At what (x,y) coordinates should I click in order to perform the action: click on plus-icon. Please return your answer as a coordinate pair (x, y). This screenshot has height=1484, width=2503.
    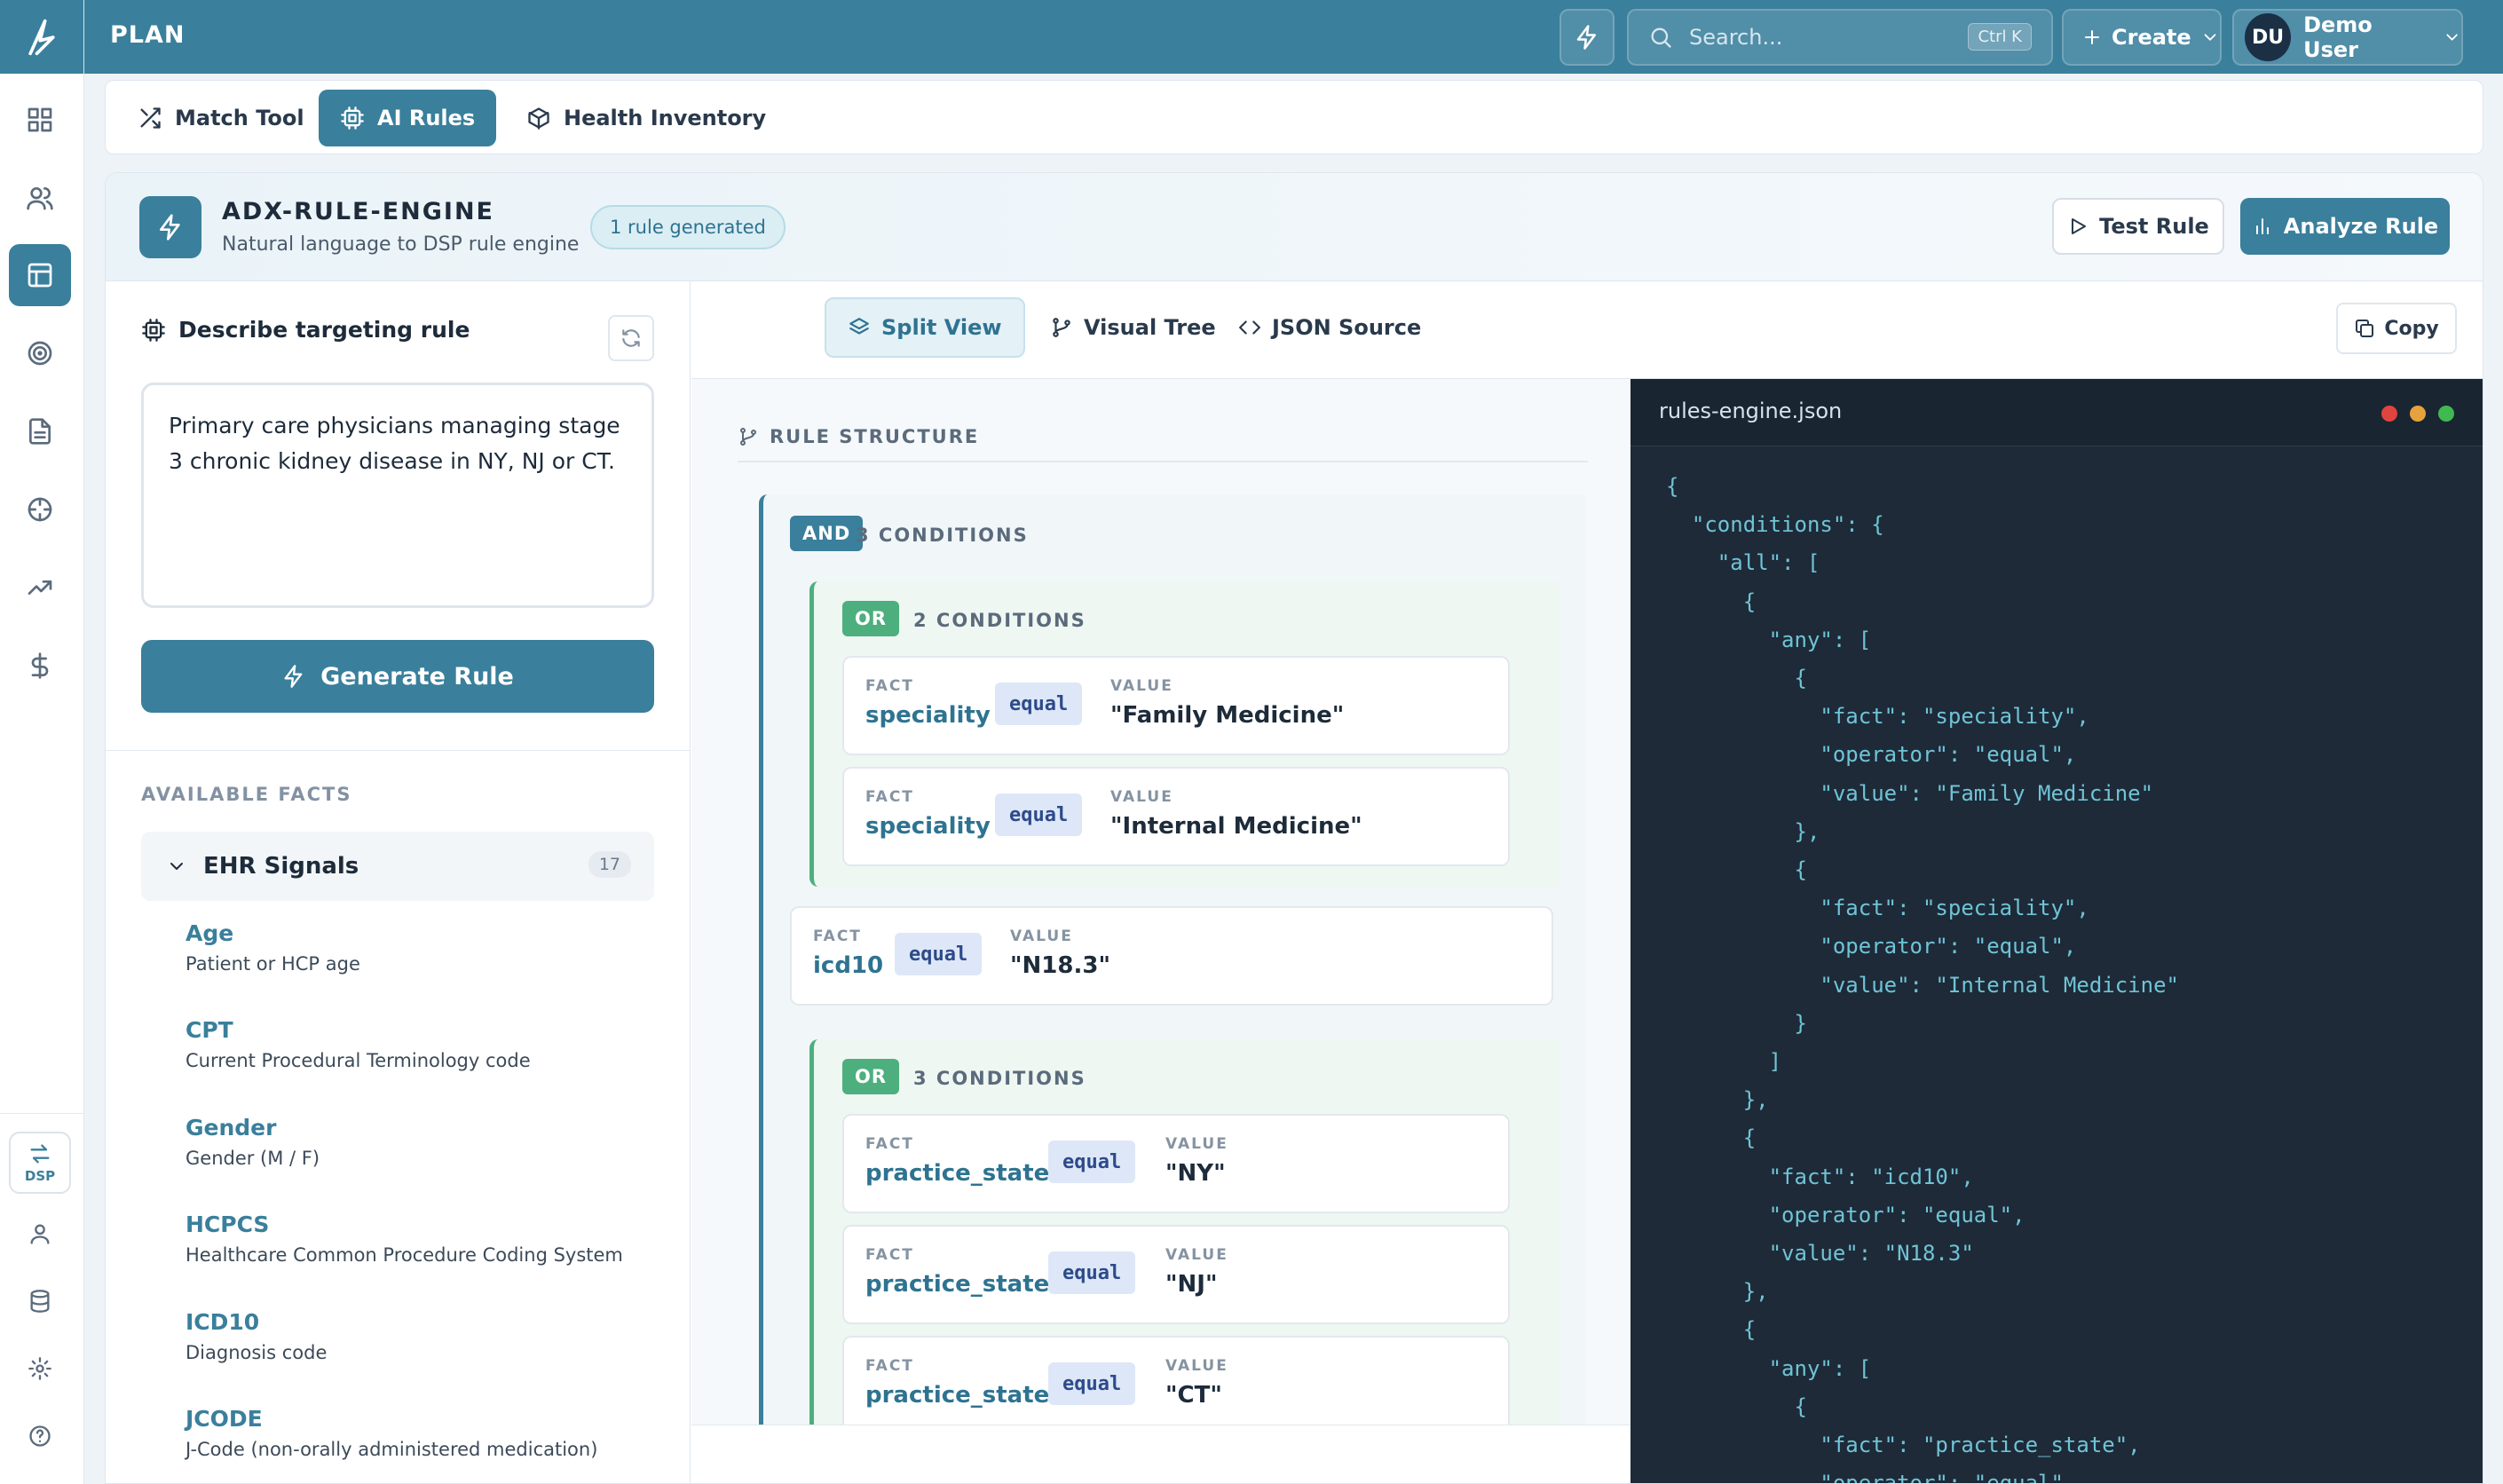
    Looking at the image, I should click on (2092, 37).